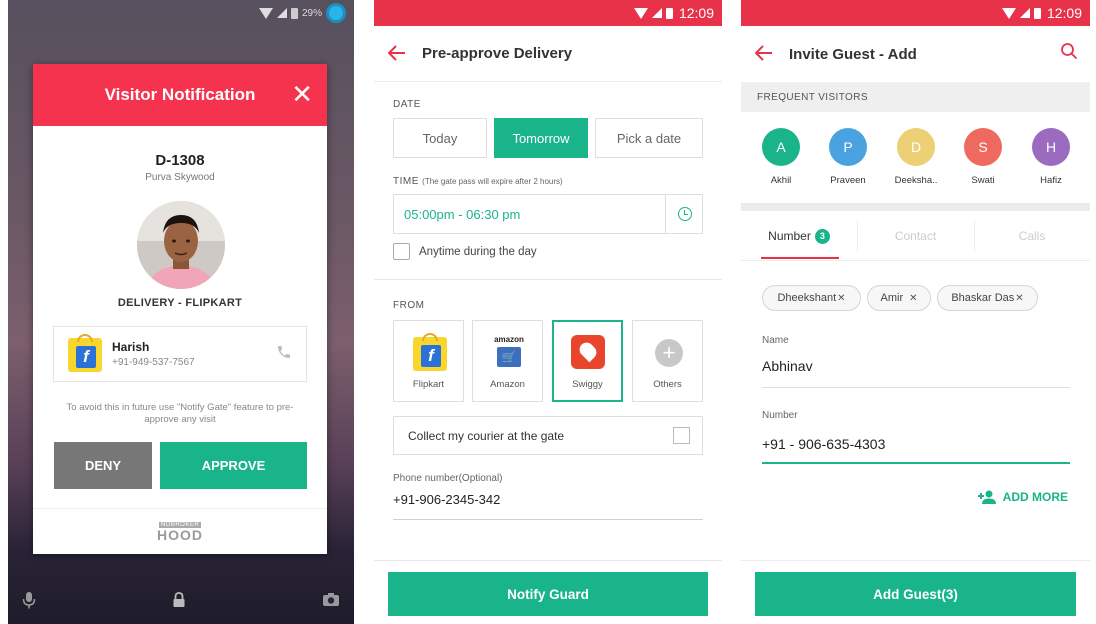 This screenshot has width=1096, height=624. I want to click on society-name: Purva Skywood, so click(180, 177).